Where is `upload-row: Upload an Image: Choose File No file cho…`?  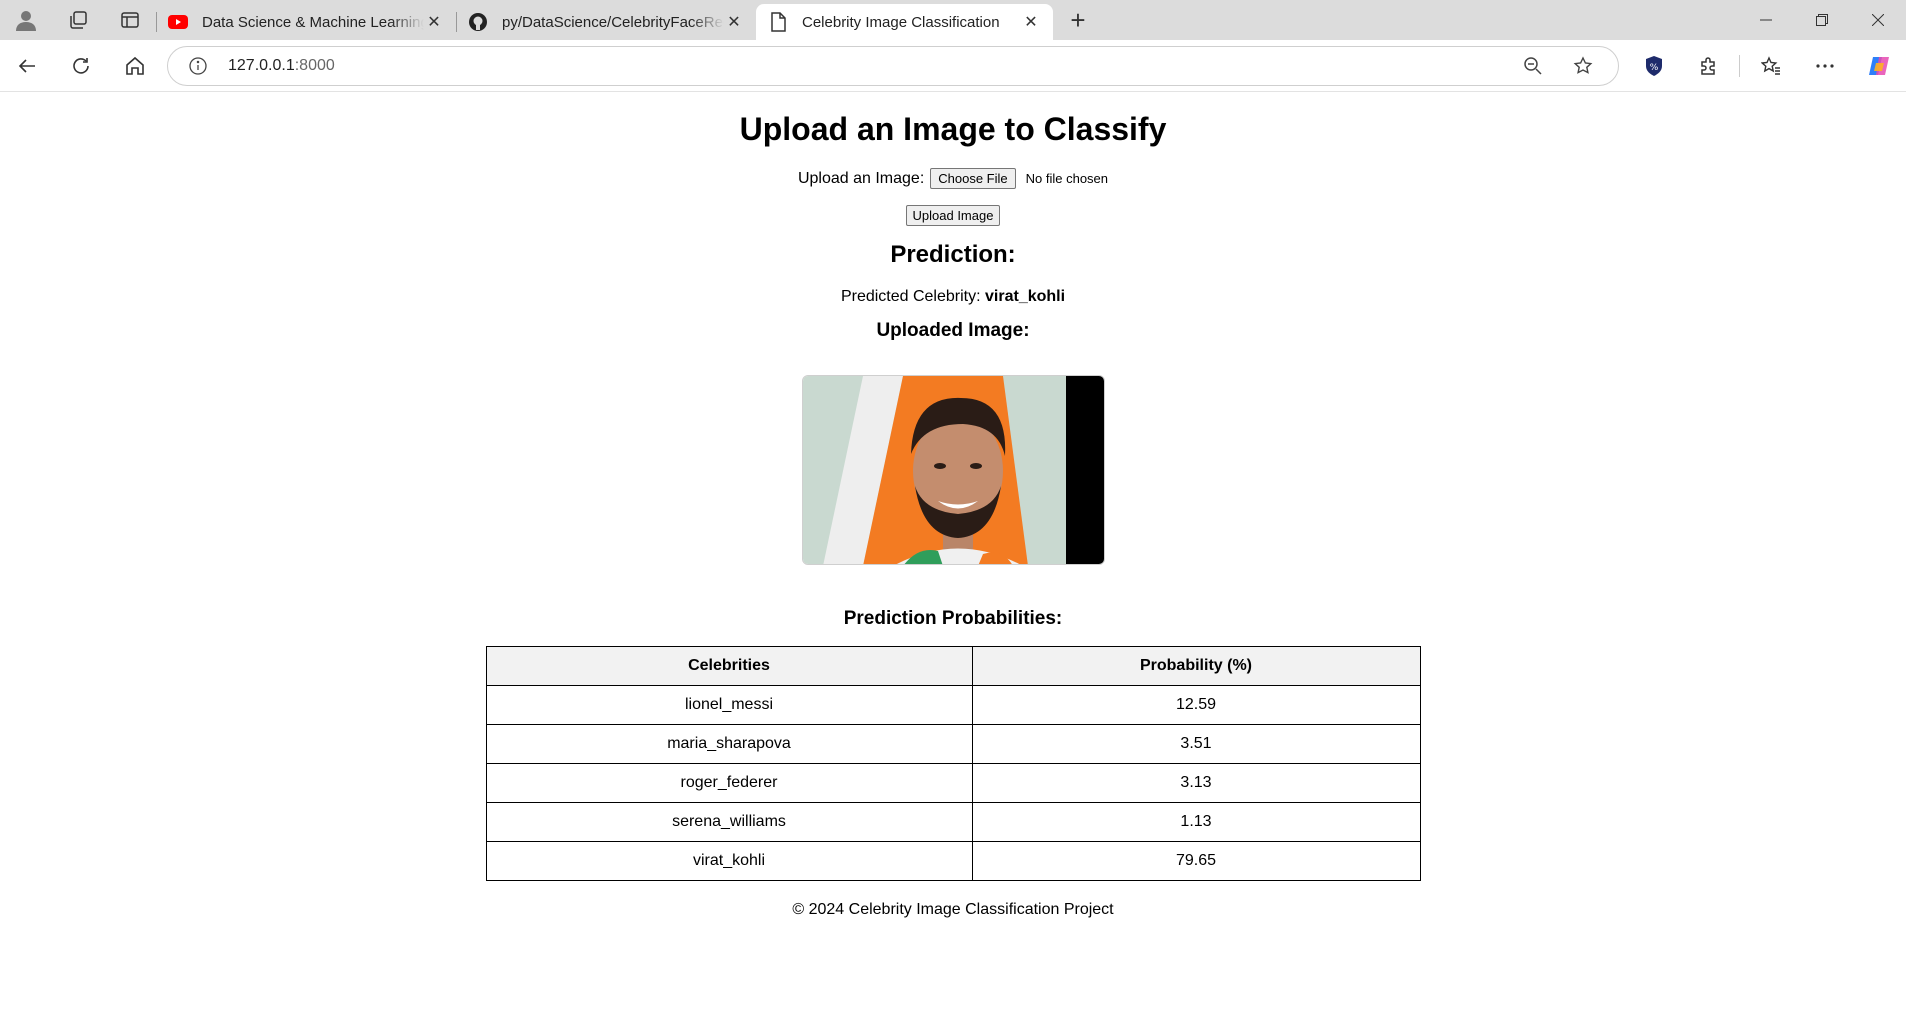
upload-row: Upload an Image: Choose File No file cho… is located at coordinates (953, 178).